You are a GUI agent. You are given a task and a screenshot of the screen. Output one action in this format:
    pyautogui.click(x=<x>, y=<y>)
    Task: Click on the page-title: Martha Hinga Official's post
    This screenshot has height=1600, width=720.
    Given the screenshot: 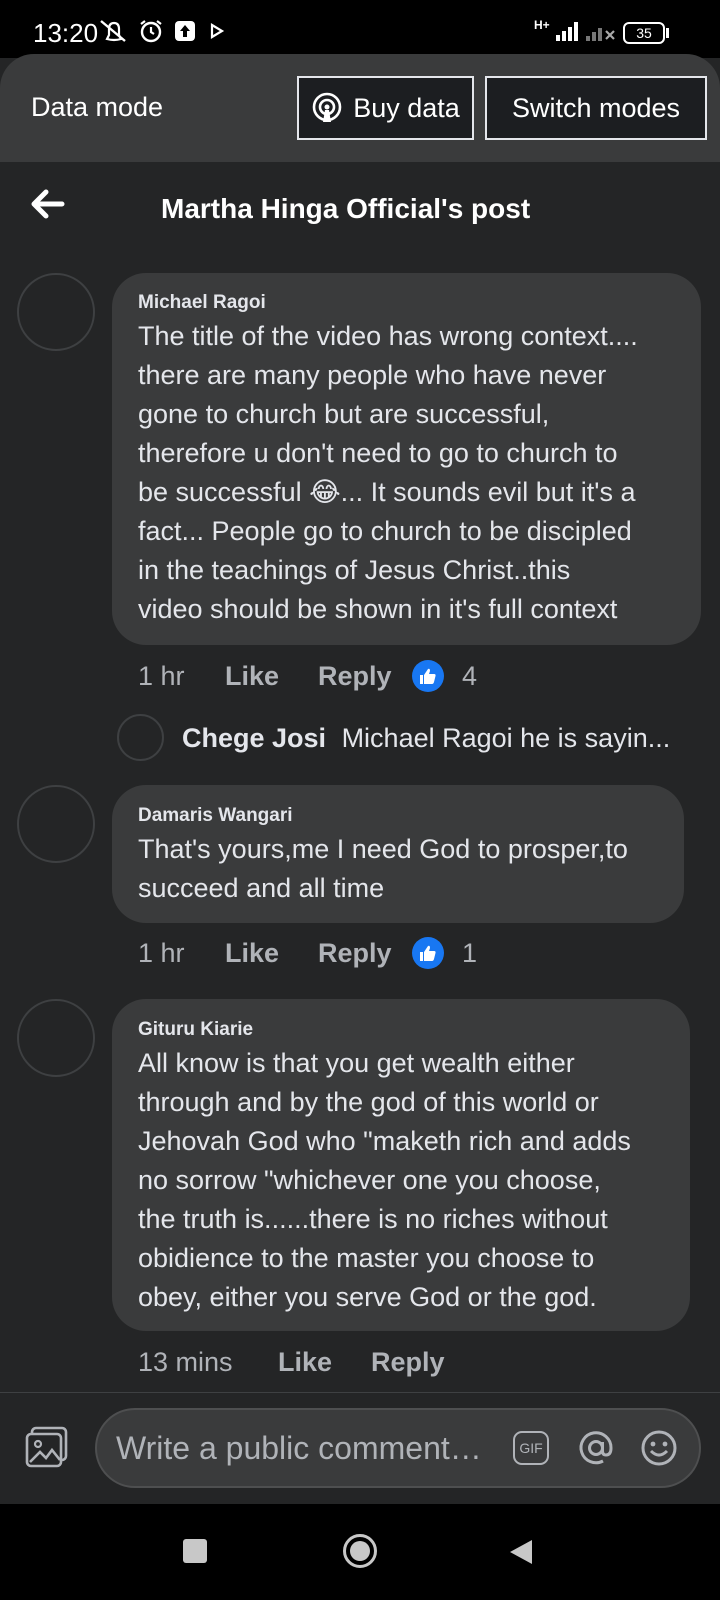 What is the action you would take?
    pyautogui.click(x=346, y=208)
    